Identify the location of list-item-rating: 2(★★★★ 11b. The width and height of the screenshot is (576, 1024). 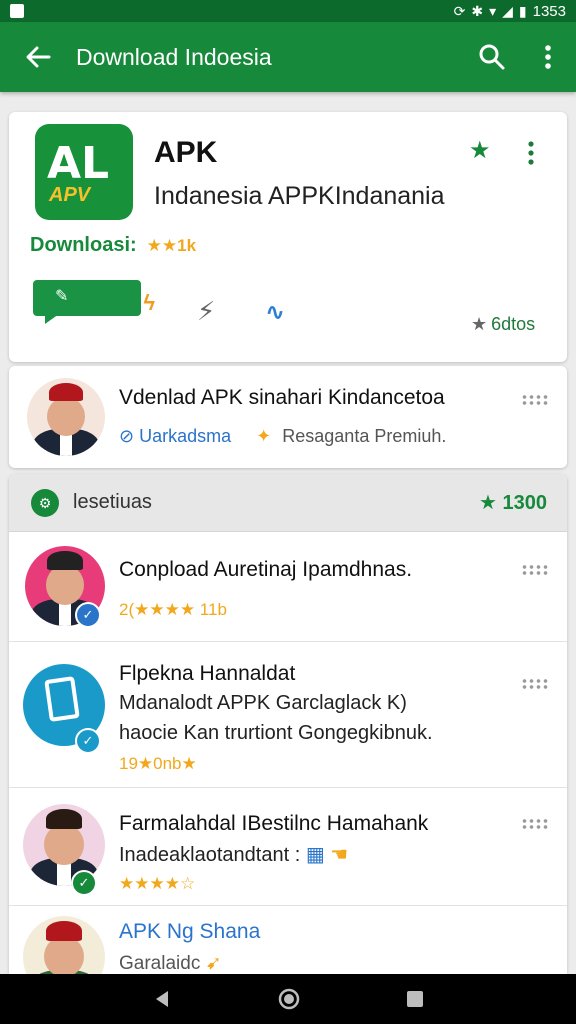
(173, 609).